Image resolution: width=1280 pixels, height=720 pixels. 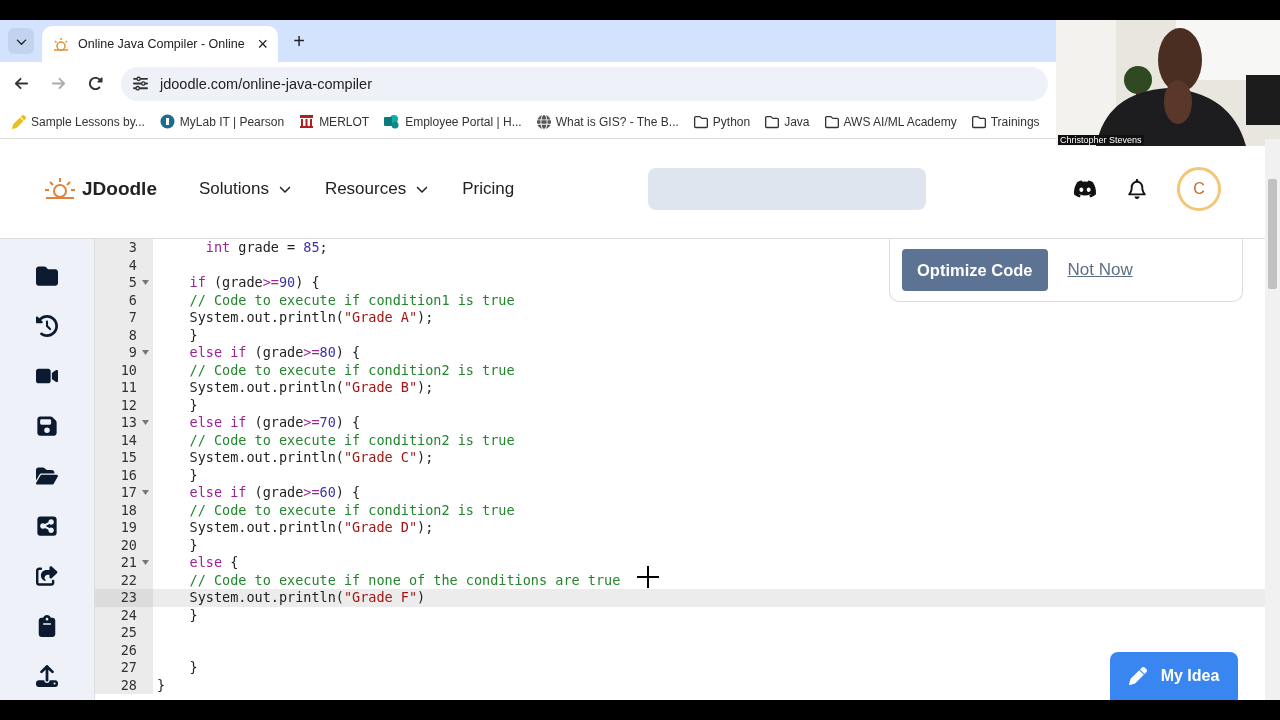 I want to click on line-number: 19, so click(x=128, y=528).